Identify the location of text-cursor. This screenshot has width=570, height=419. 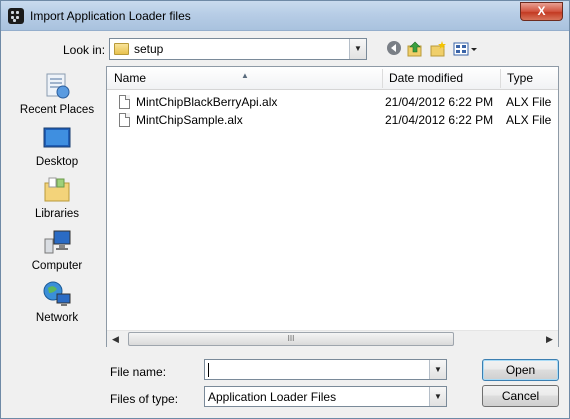
(208, 370).